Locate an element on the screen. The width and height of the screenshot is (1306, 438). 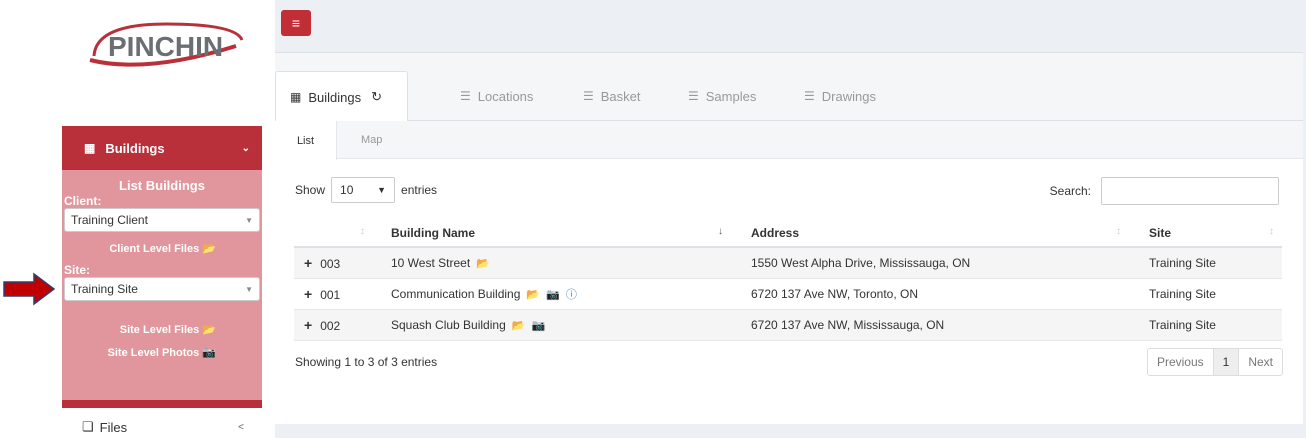
building-icon: ▦ is located at coordinates (90, 148).